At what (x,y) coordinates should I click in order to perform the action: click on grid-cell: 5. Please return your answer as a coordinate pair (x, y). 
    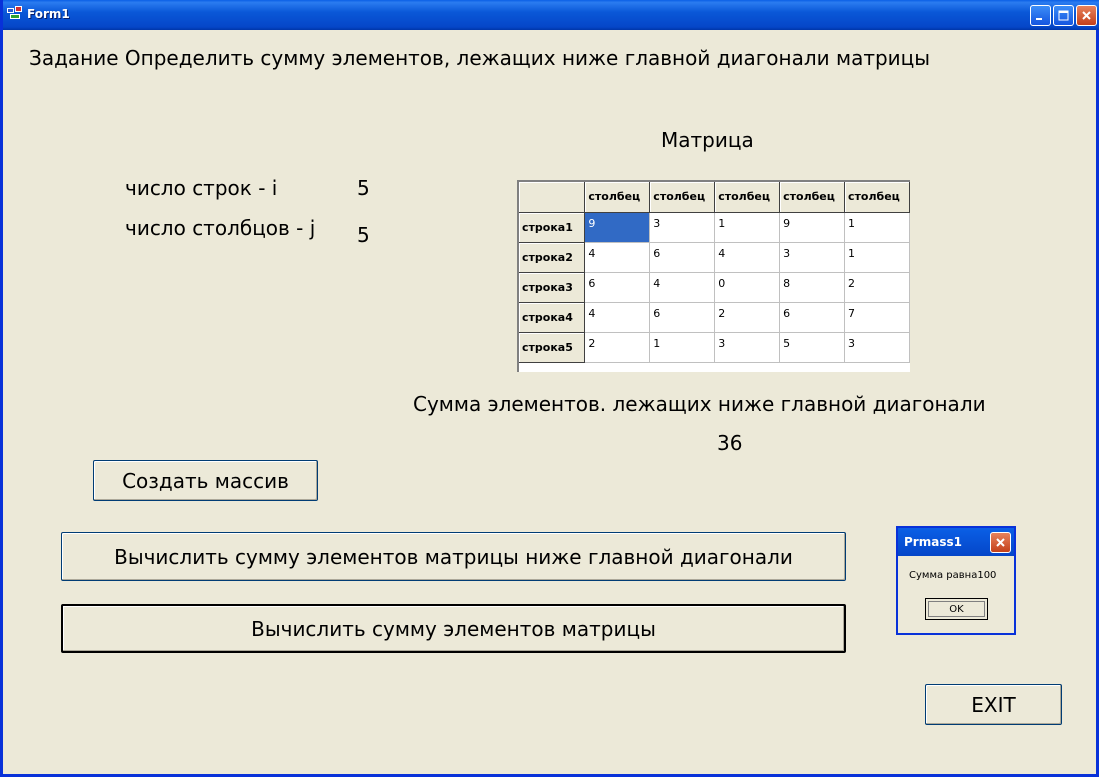
    Looking at the image, I should click on (812, 347).